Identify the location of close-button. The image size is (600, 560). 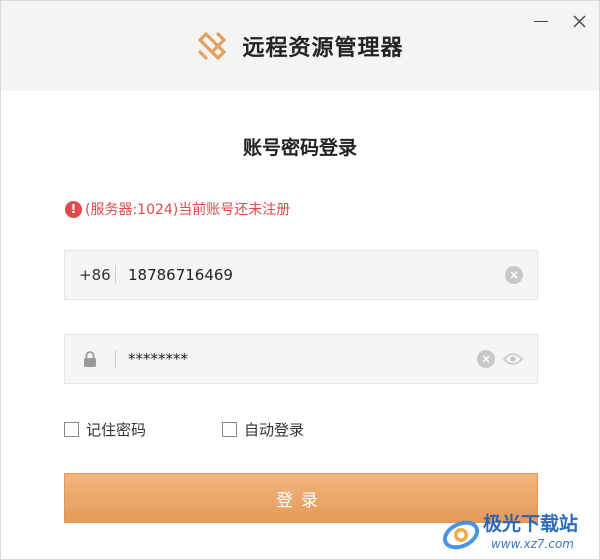
(579, 21).